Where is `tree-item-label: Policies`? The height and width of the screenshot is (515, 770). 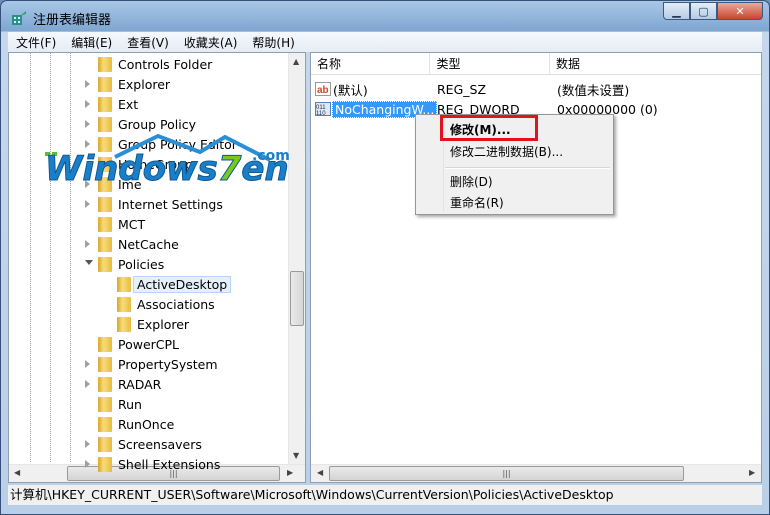
tree-item-label: Policies is located at coordinates (141, 264).